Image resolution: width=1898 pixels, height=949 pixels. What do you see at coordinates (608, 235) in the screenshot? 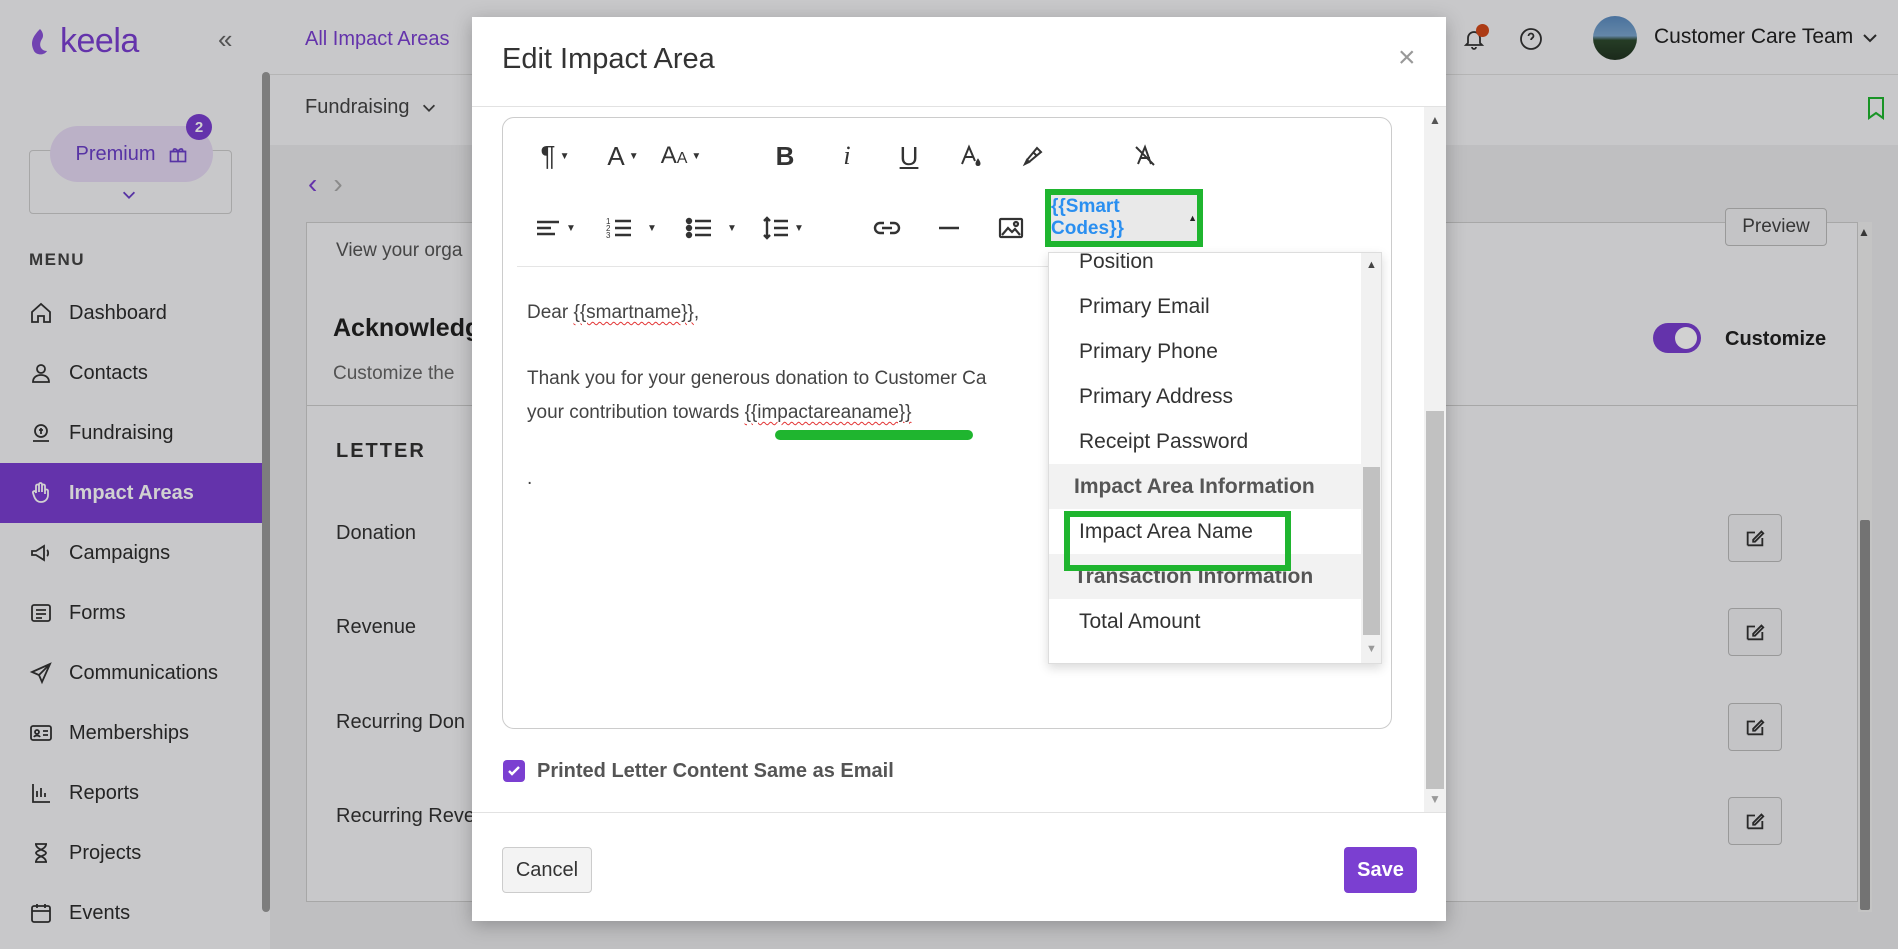
I see `svg-text: 3` at bounding box center [608, 235].